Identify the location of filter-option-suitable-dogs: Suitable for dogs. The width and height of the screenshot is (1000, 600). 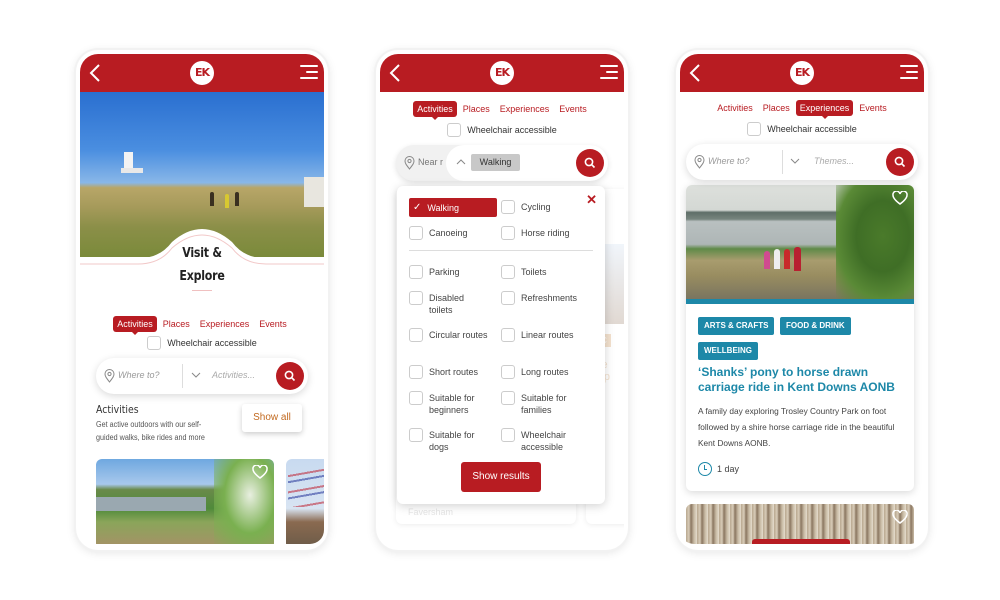
(449, 440).